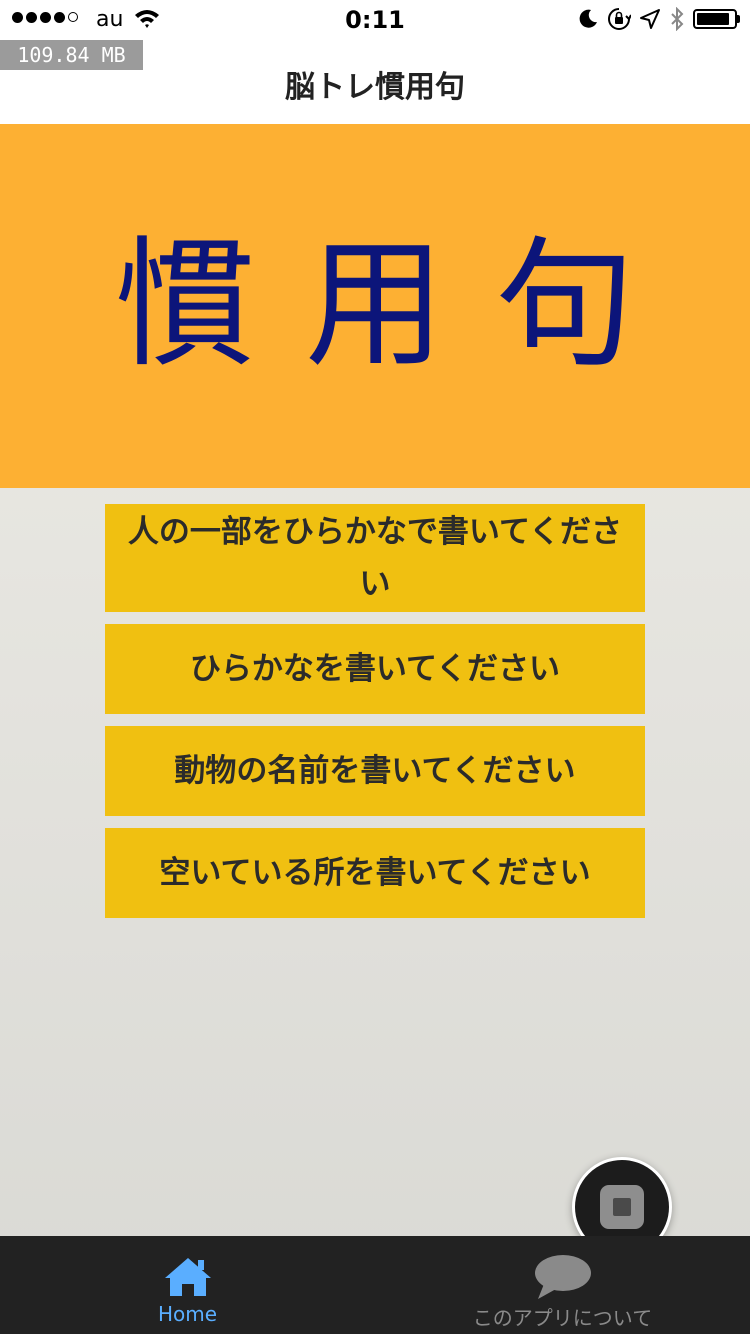 This screenshot has width=750, height=1334. What do you see at coordinates (650, 19) in the screenshot?
I see `location-icon` at bounding box center [650, 19].